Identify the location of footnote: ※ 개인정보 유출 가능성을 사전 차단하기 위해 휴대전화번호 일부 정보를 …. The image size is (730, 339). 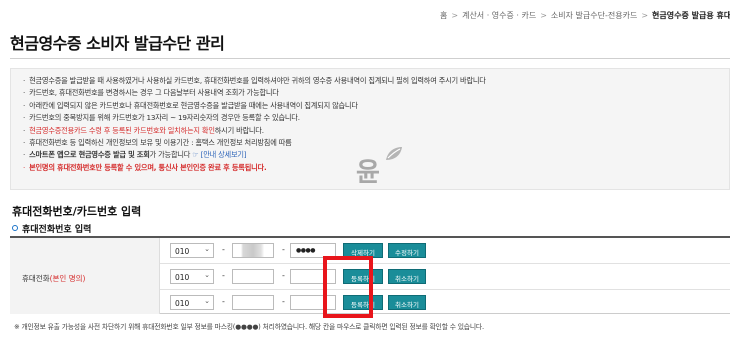
(249, 327).